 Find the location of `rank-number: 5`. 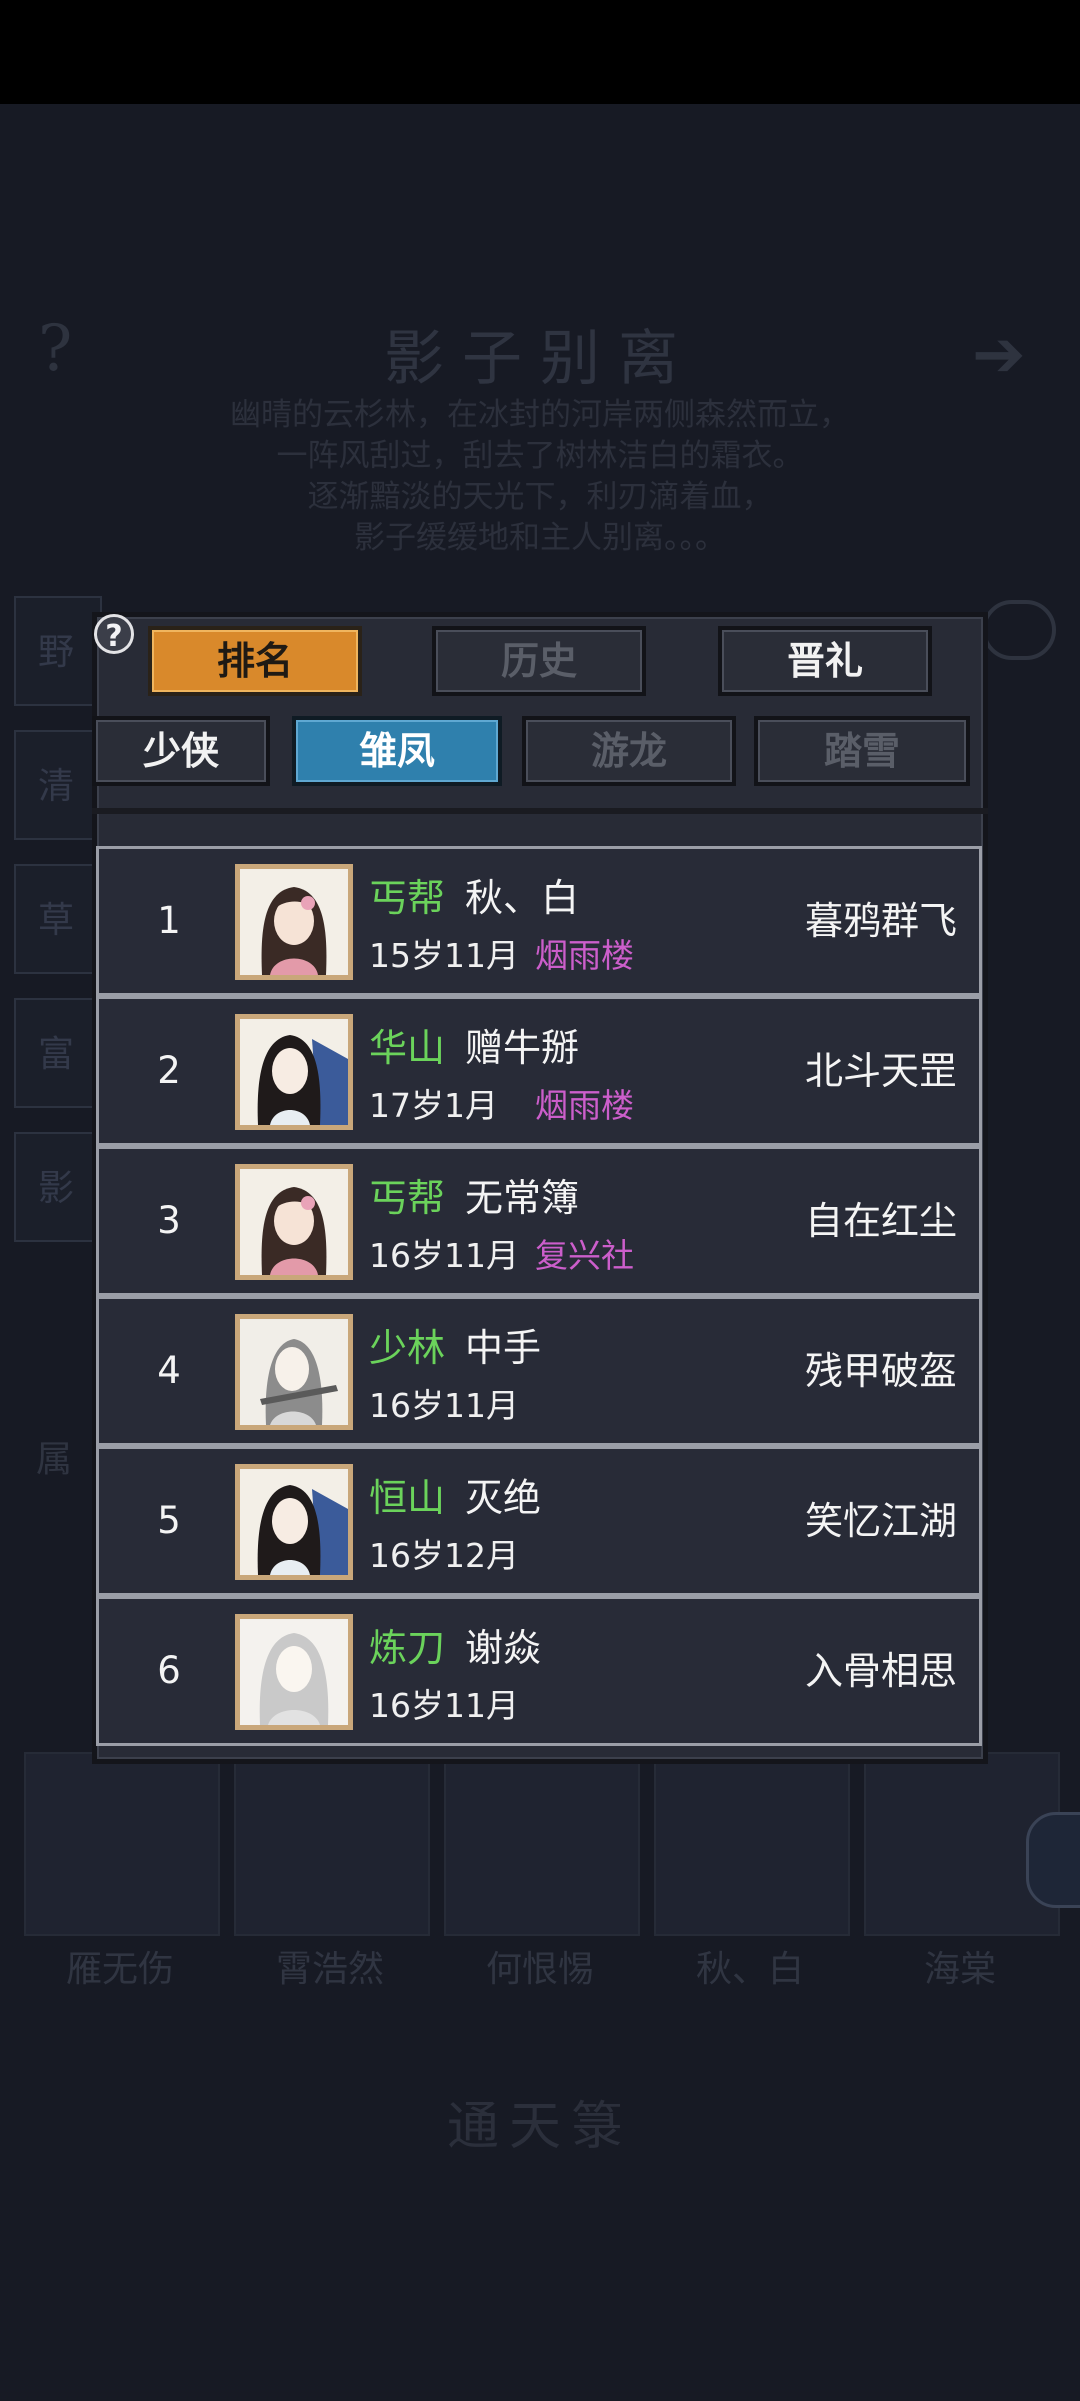

rank-number: 5 is located at coordinates (169, 1520).